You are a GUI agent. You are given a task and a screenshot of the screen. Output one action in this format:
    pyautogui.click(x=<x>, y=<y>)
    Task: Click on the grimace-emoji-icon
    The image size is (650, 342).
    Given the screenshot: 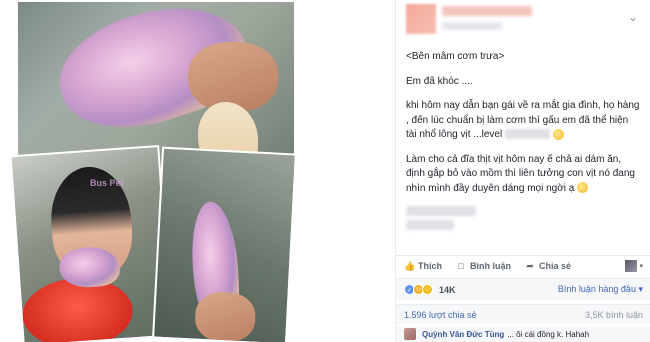 What is the action you would take?
    pyautogui.click(x=558, y=134)
    